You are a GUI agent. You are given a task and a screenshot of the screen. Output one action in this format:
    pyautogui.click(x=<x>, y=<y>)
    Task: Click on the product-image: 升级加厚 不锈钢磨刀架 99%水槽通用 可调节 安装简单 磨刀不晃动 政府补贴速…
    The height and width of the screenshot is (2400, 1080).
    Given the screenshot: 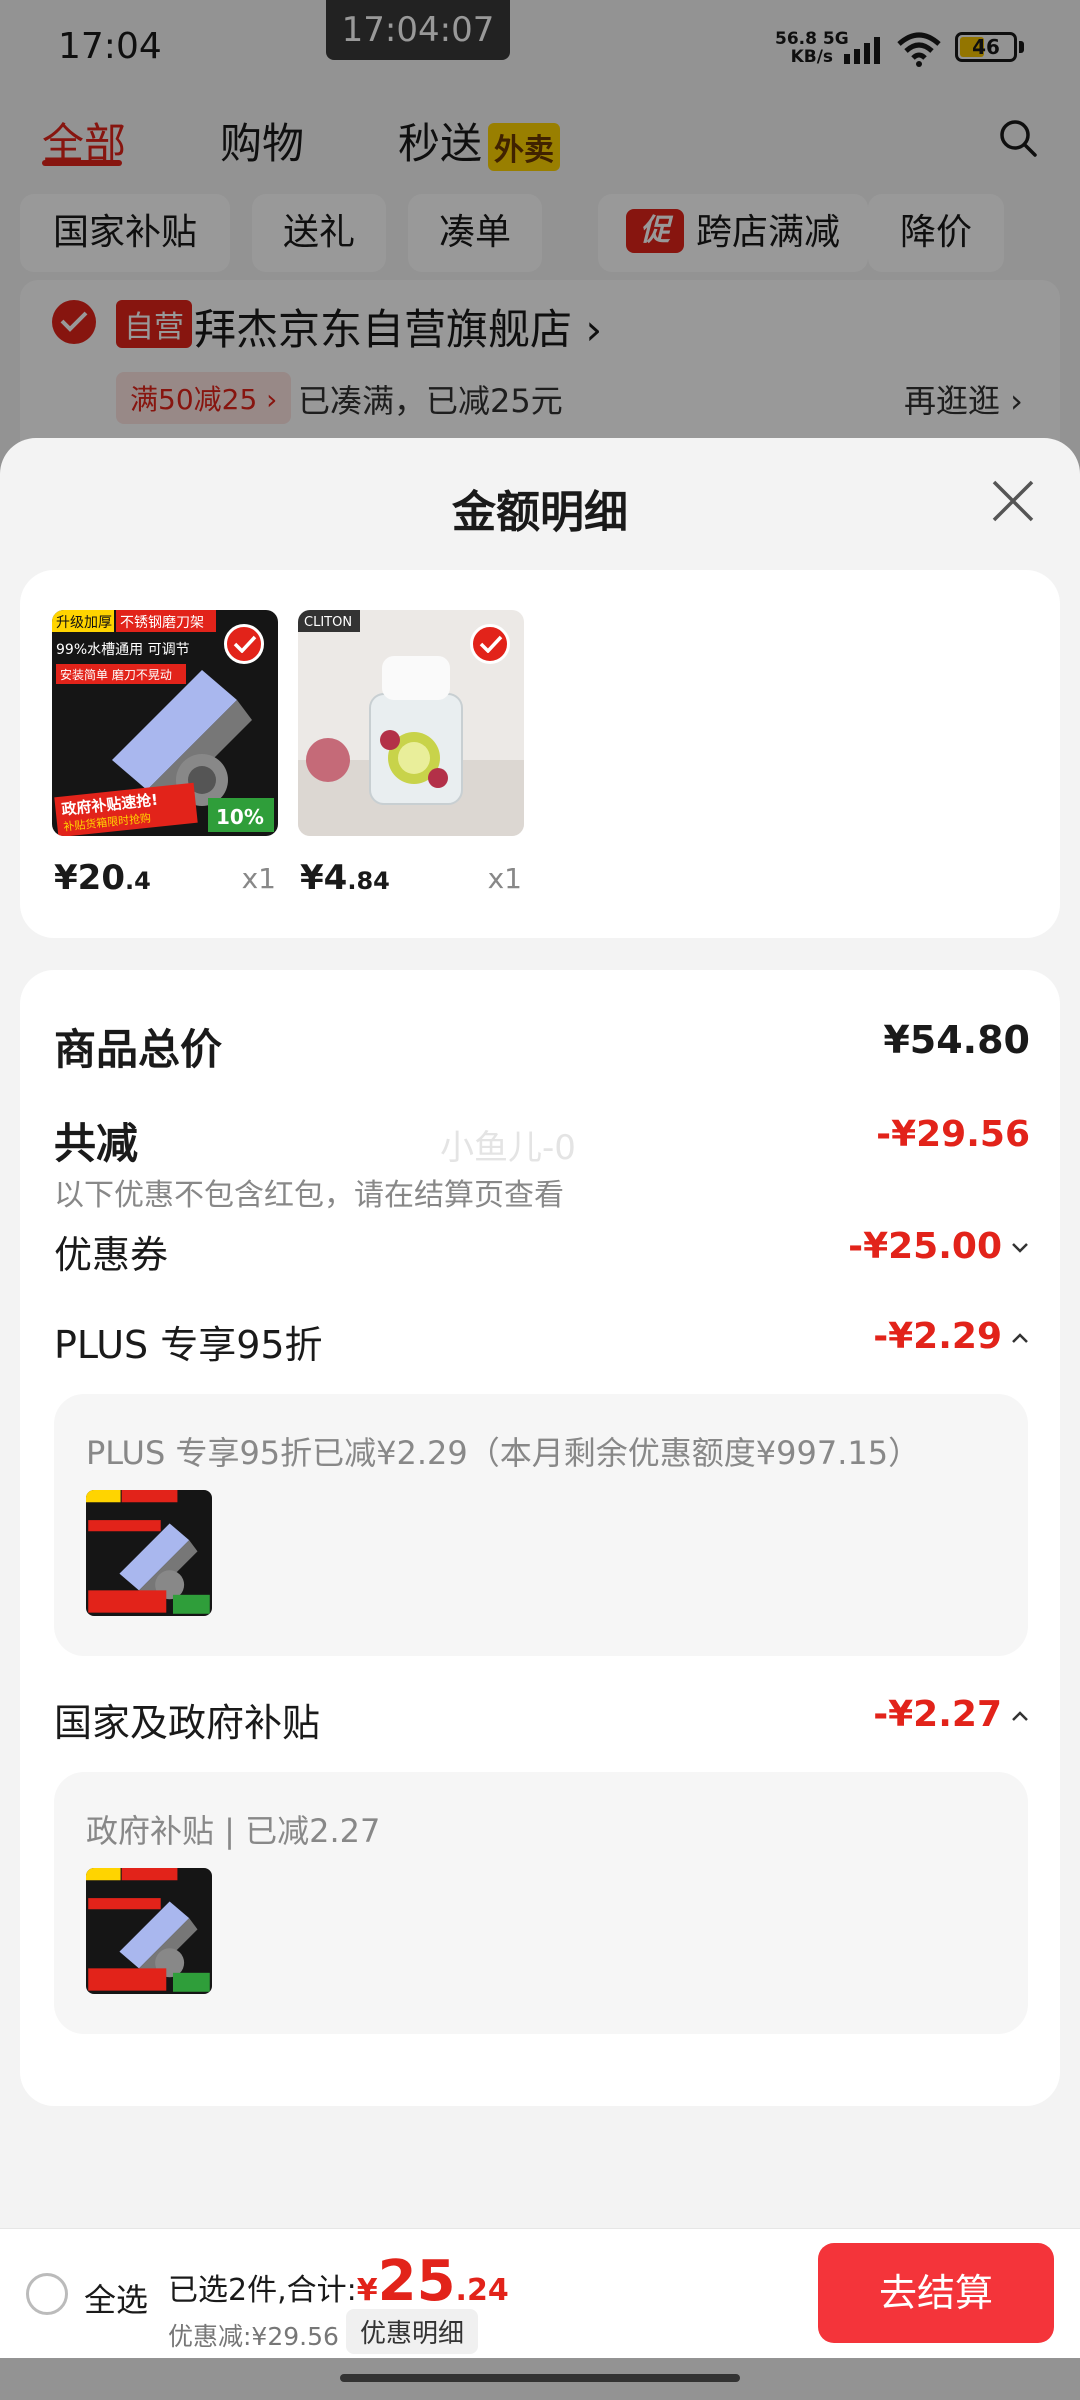 What is the action you would take?
    pyautogui.click(x=165, y=723)
    